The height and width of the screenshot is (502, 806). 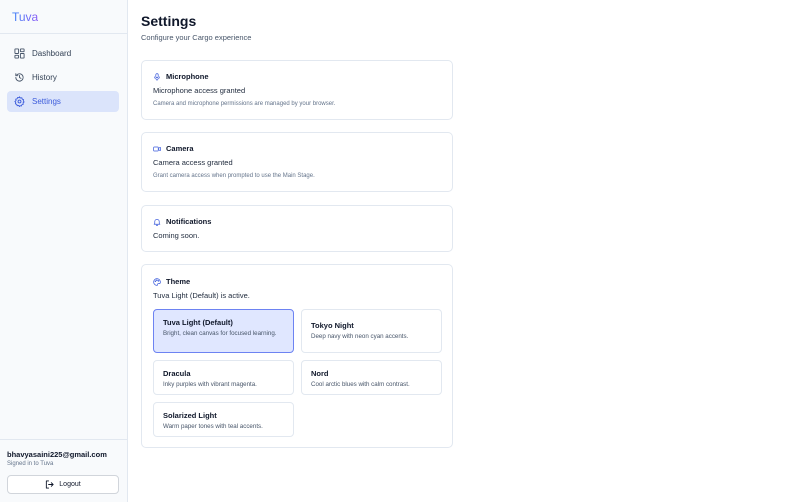 I want to click on microphone-icon, so click(x=157, y=76).